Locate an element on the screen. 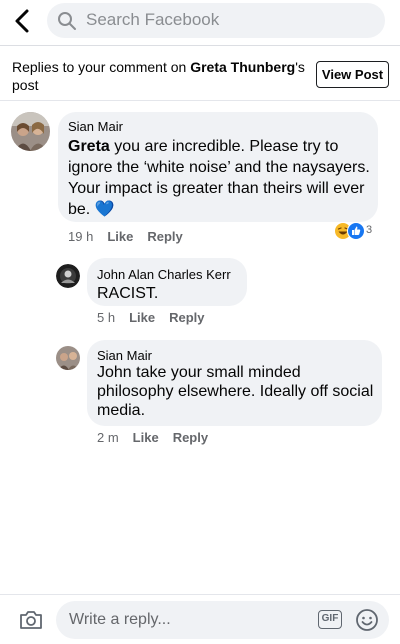 Image resolution: width=400 pixels, height=644 pixels. reaction-summary: 3 is located at coordinates (356, 231).